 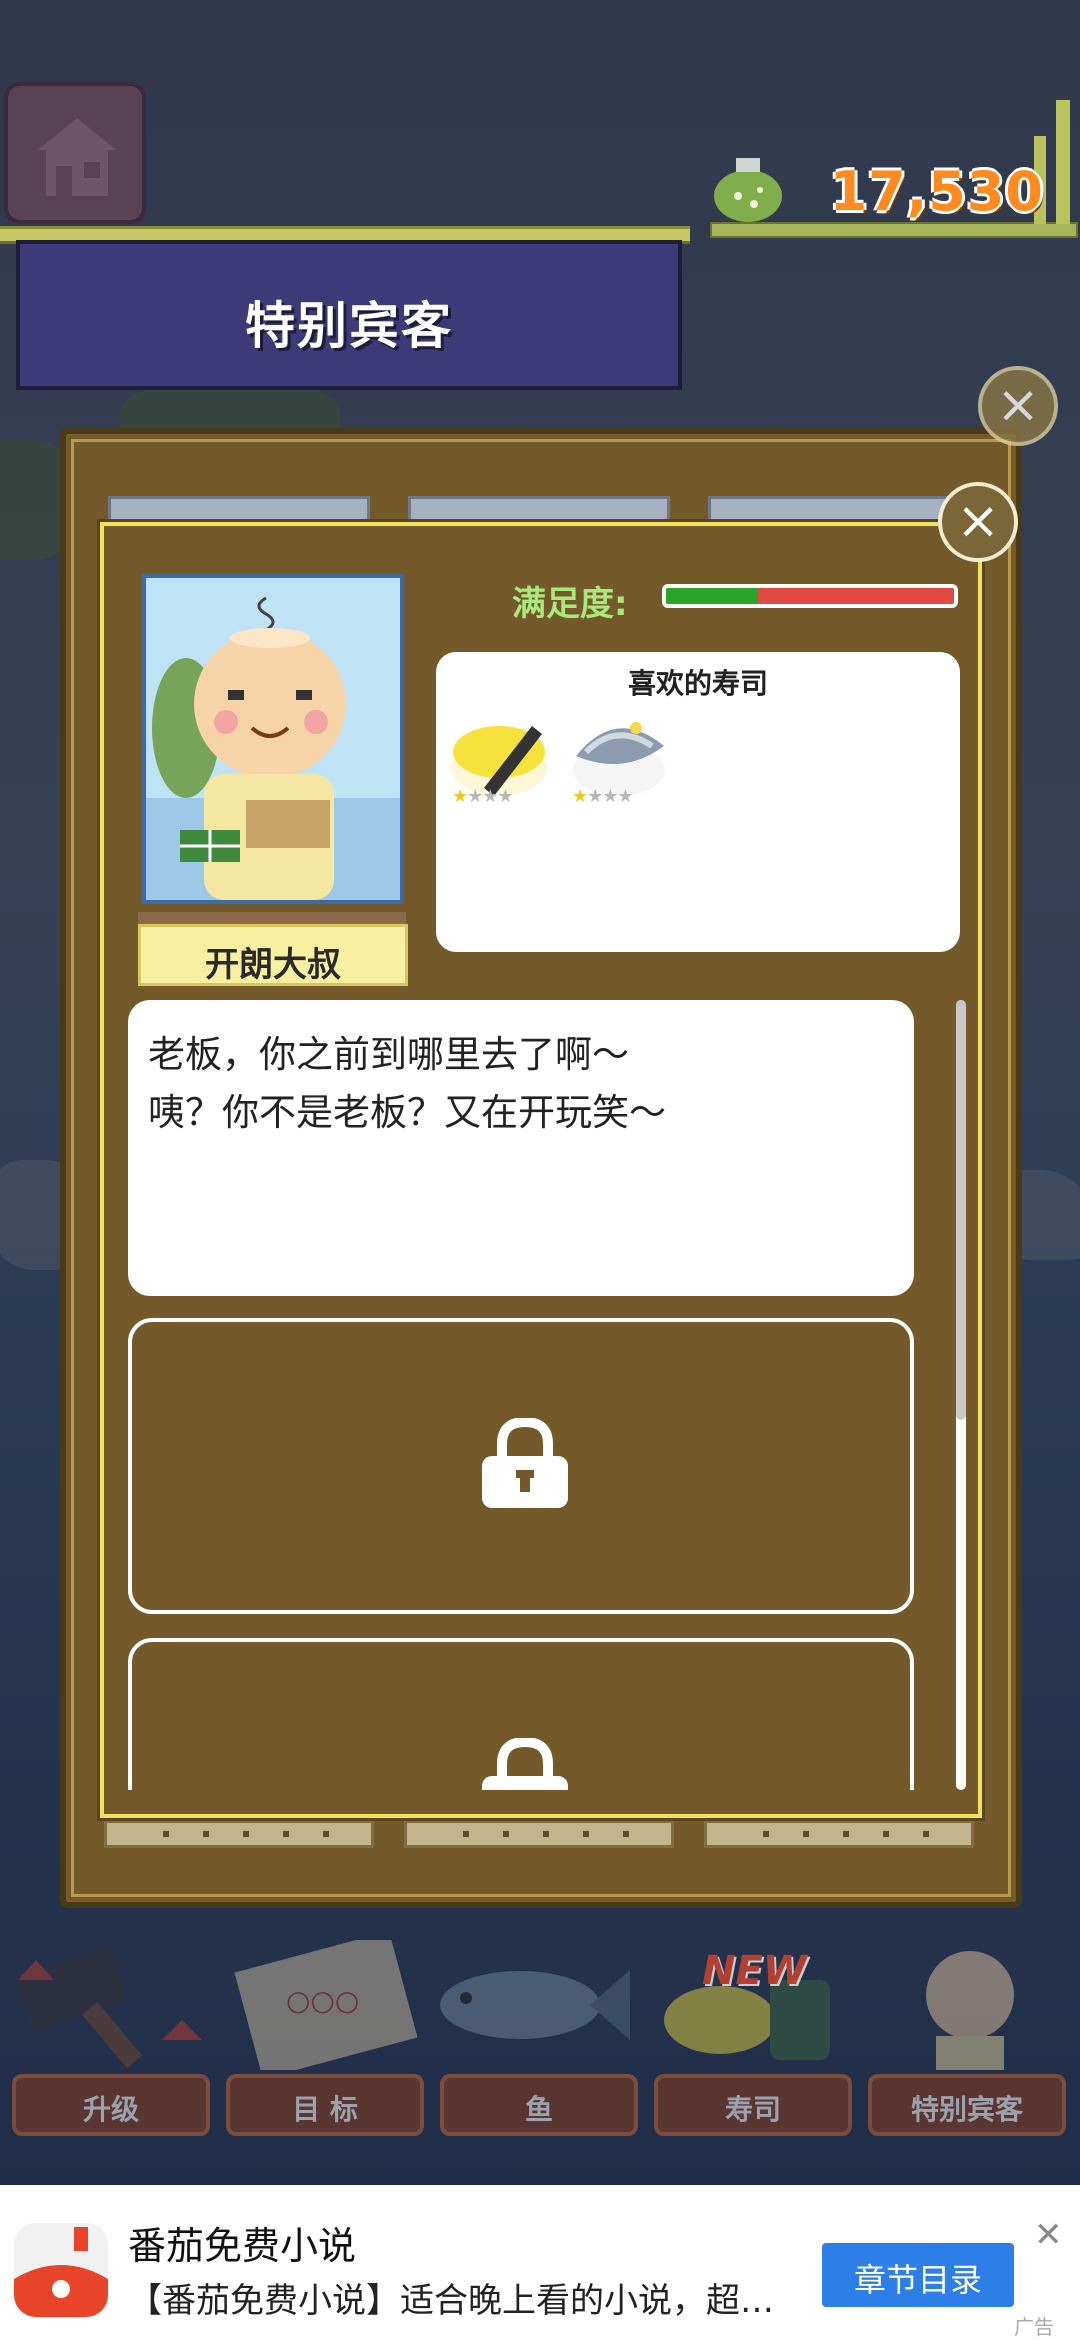 What do you see at coordinates (538, 2109) in the screenshot?
I see `nav-label: 鱼` at bounding box center [538, 2109].